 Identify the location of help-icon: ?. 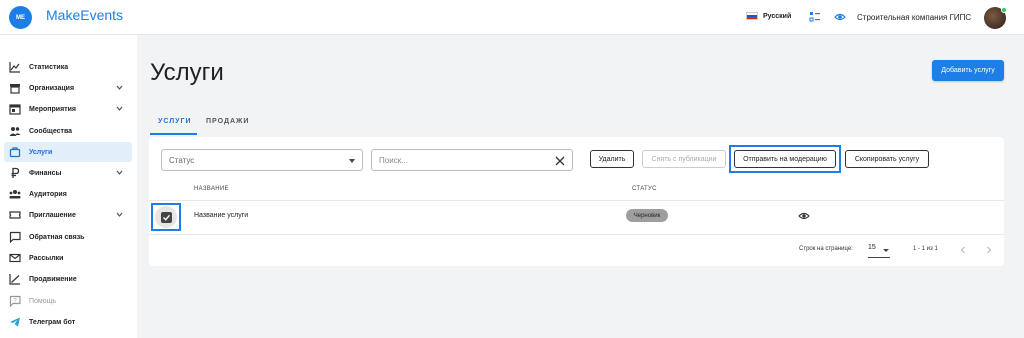
(15, 301).